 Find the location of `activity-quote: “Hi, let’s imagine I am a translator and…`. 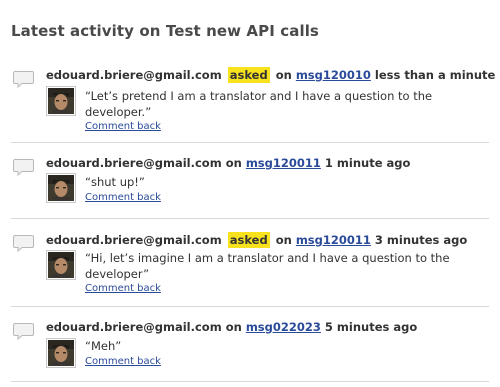

activity-quote: “Hi, let’s imagine I am a translator and… is located at coordinates (267, 266).